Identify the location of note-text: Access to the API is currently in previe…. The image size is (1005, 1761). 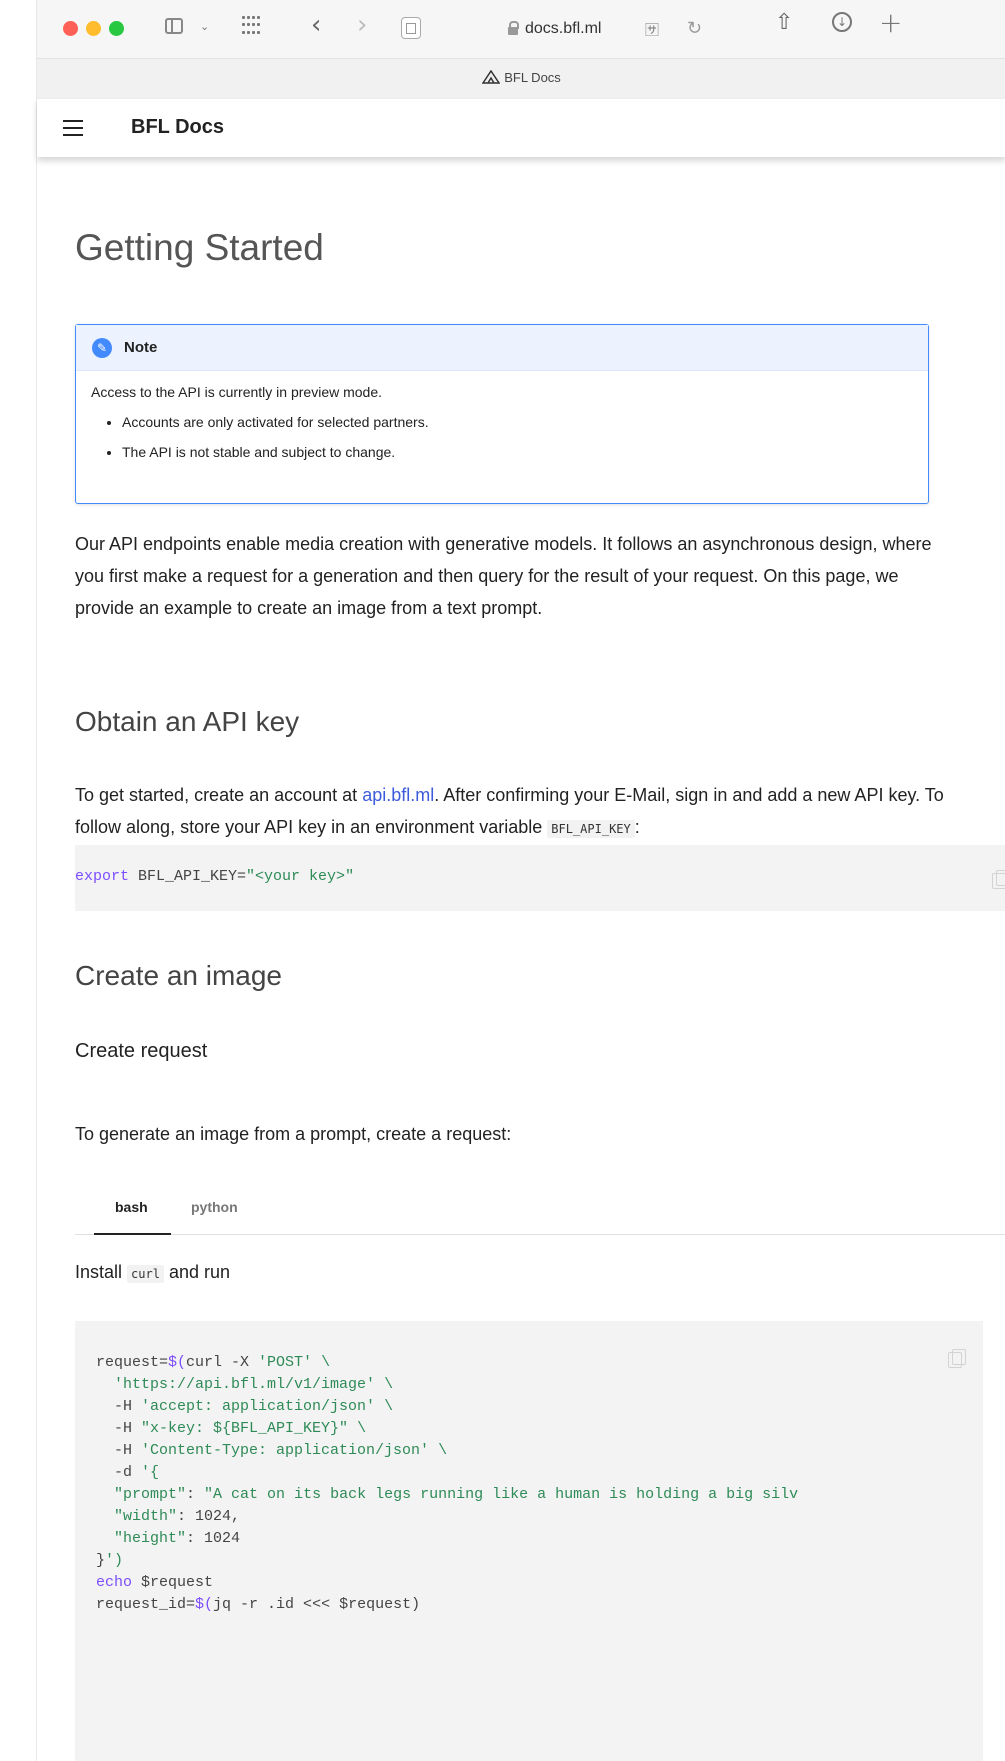
(237, 392).